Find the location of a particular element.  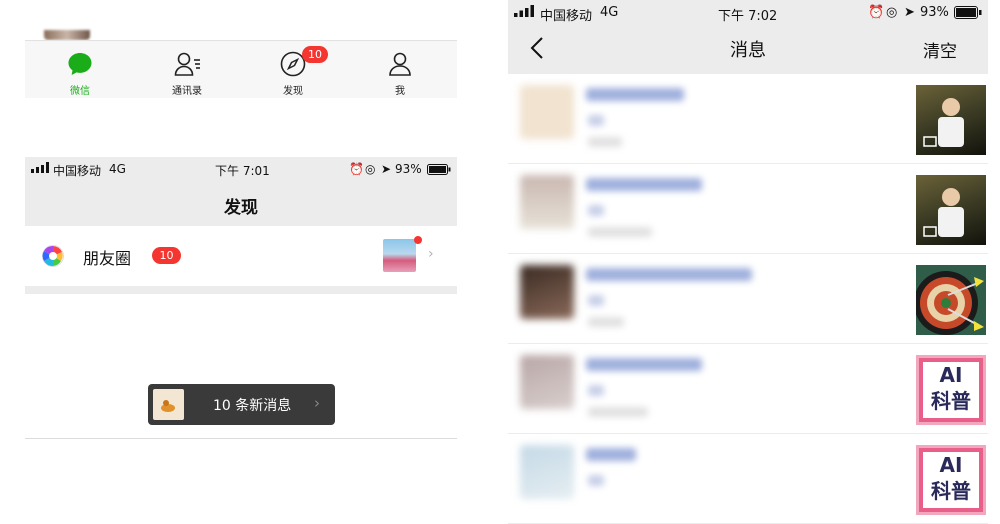

moments-label: 朋友圈 is located at coordinates (107, 258).